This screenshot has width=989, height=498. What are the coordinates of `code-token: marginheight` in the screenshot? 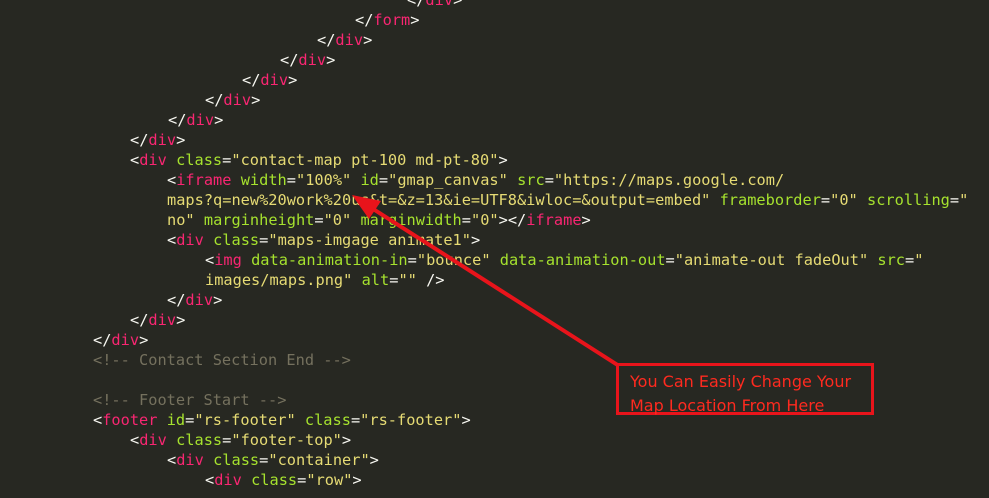 It's located at (259, 220).